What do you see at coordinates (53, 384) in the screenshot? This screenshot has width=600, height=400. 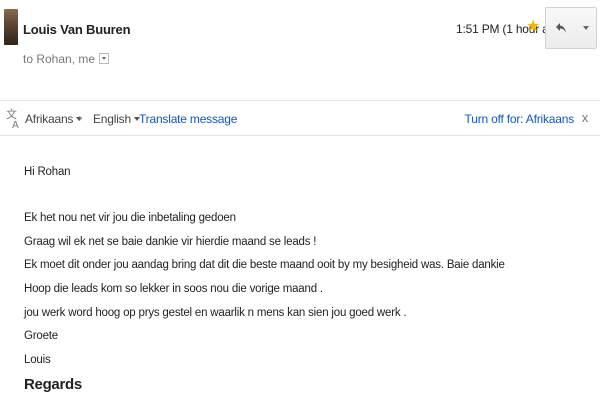 I see `signature-regards: Regards` at bounding box center [53, 384].